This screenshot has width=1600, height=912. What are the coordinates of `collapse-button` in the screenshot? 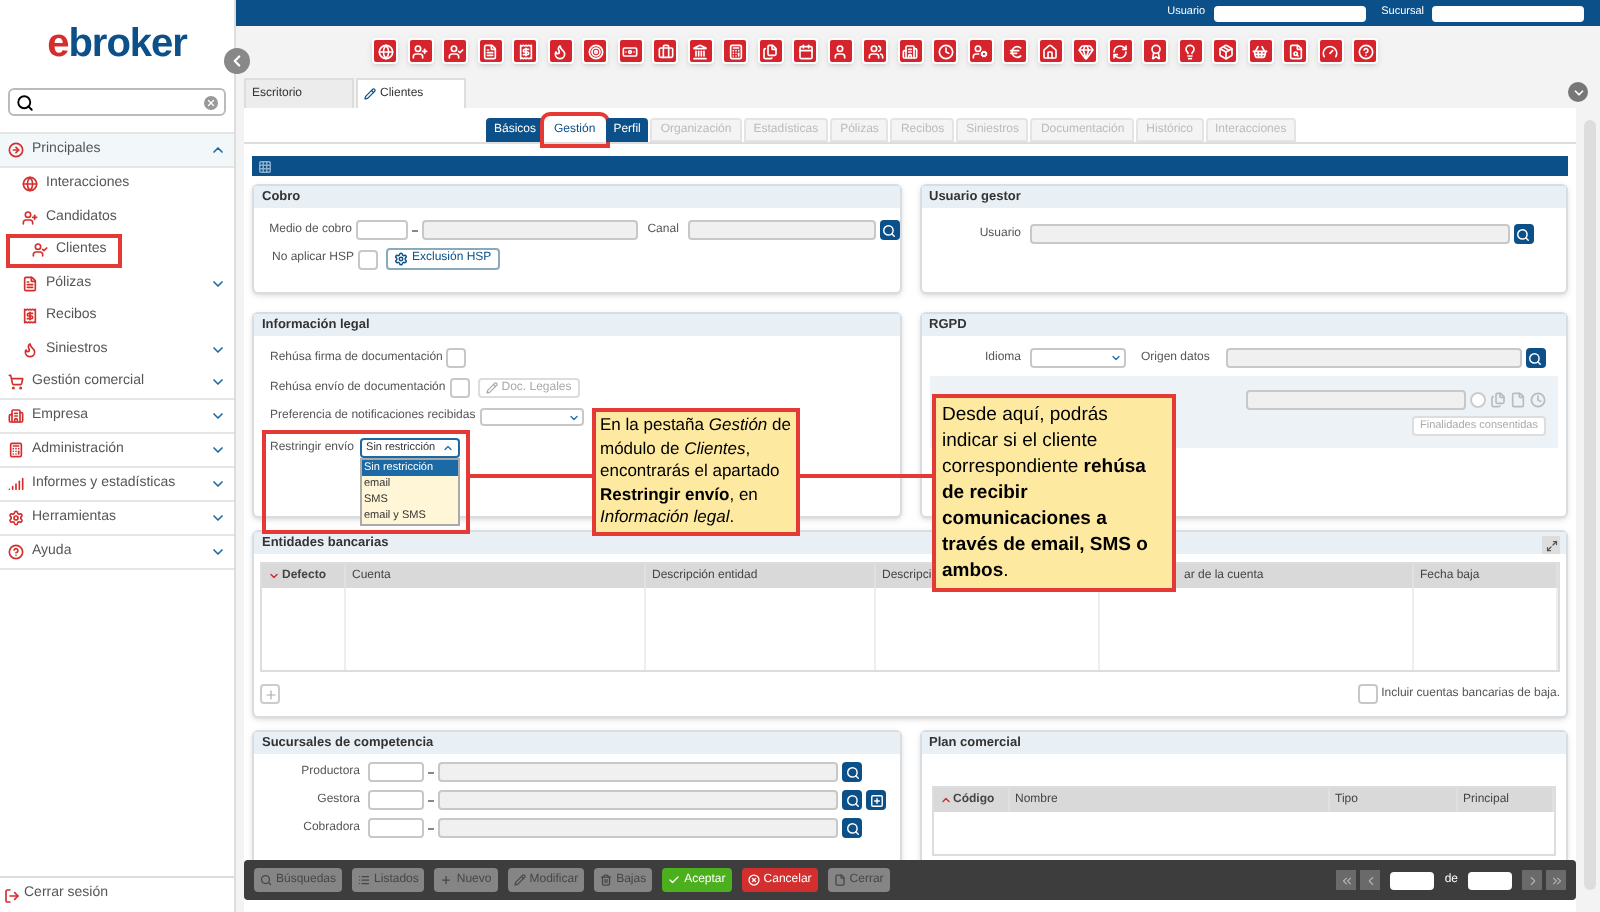 It's located at (237, 61).